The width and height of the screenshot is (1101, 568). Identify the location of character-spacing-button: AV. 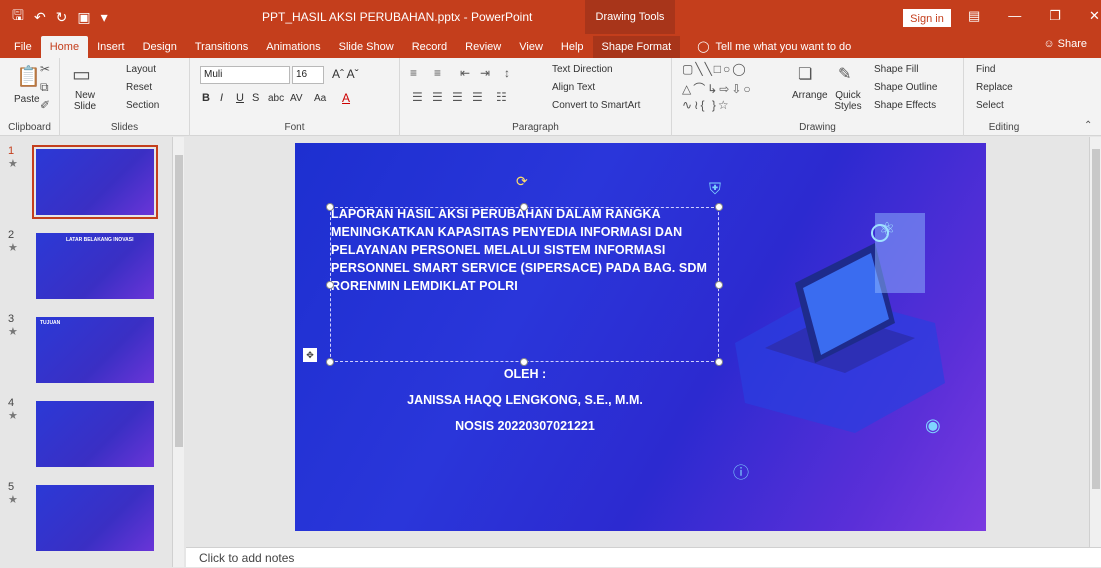
(296, 98).